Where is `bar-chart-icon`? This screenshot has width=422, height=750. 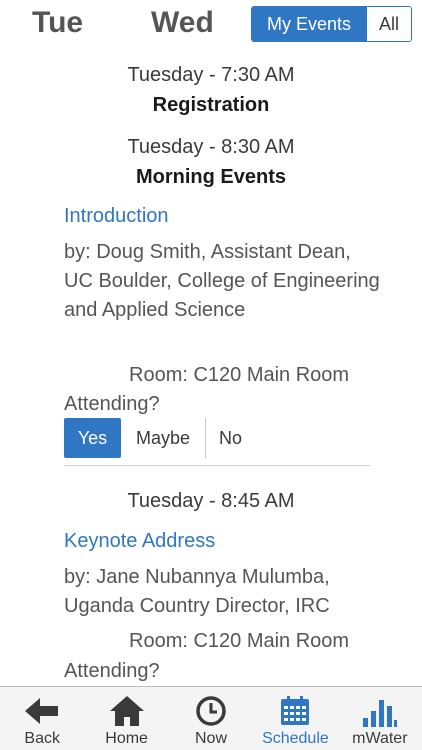 bar-chart-icon is located at coordinates (380, 711).